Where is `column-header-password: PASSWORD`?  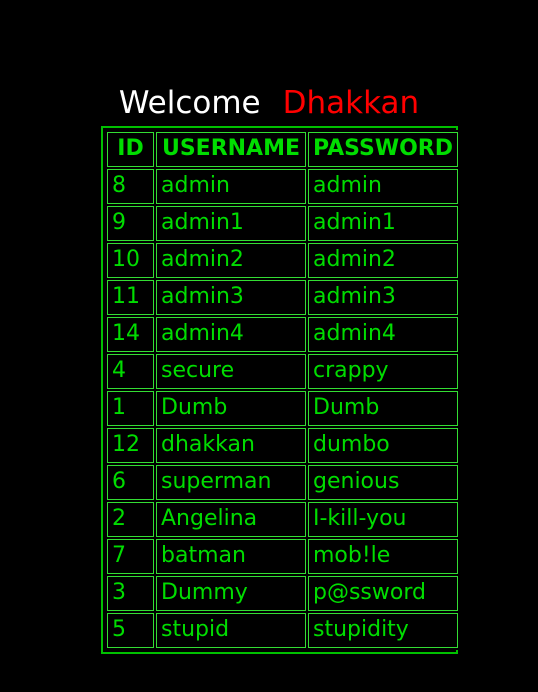 column-header-password: PASSWORD is located at coordinates (383, 149).